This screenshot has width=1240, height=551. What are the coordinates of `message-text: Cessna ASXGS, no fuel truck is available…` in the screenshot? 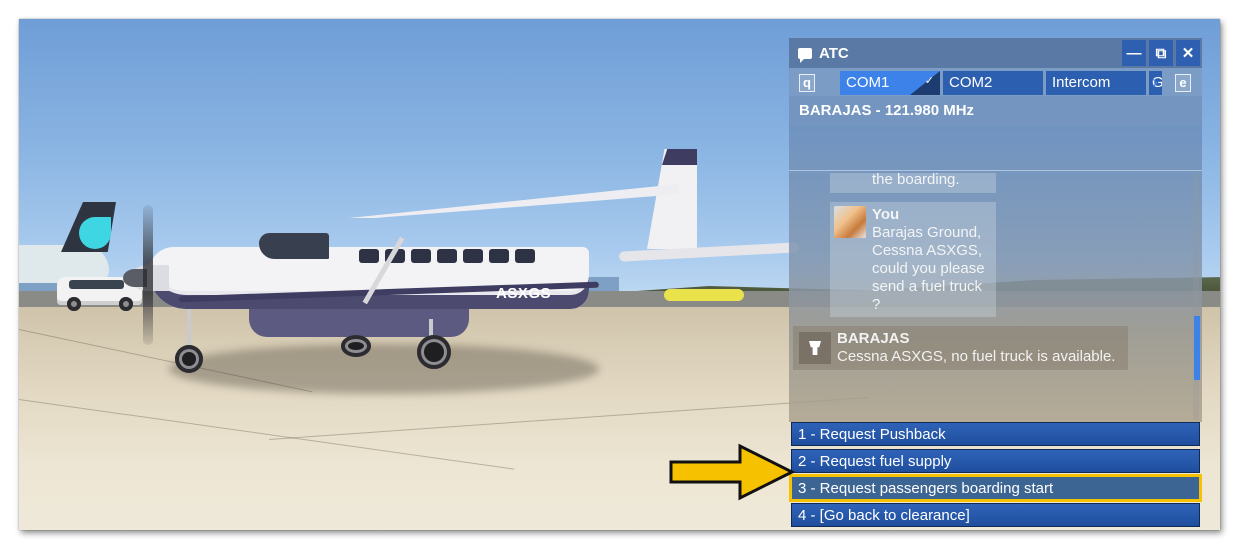 It's located at (976, 356).